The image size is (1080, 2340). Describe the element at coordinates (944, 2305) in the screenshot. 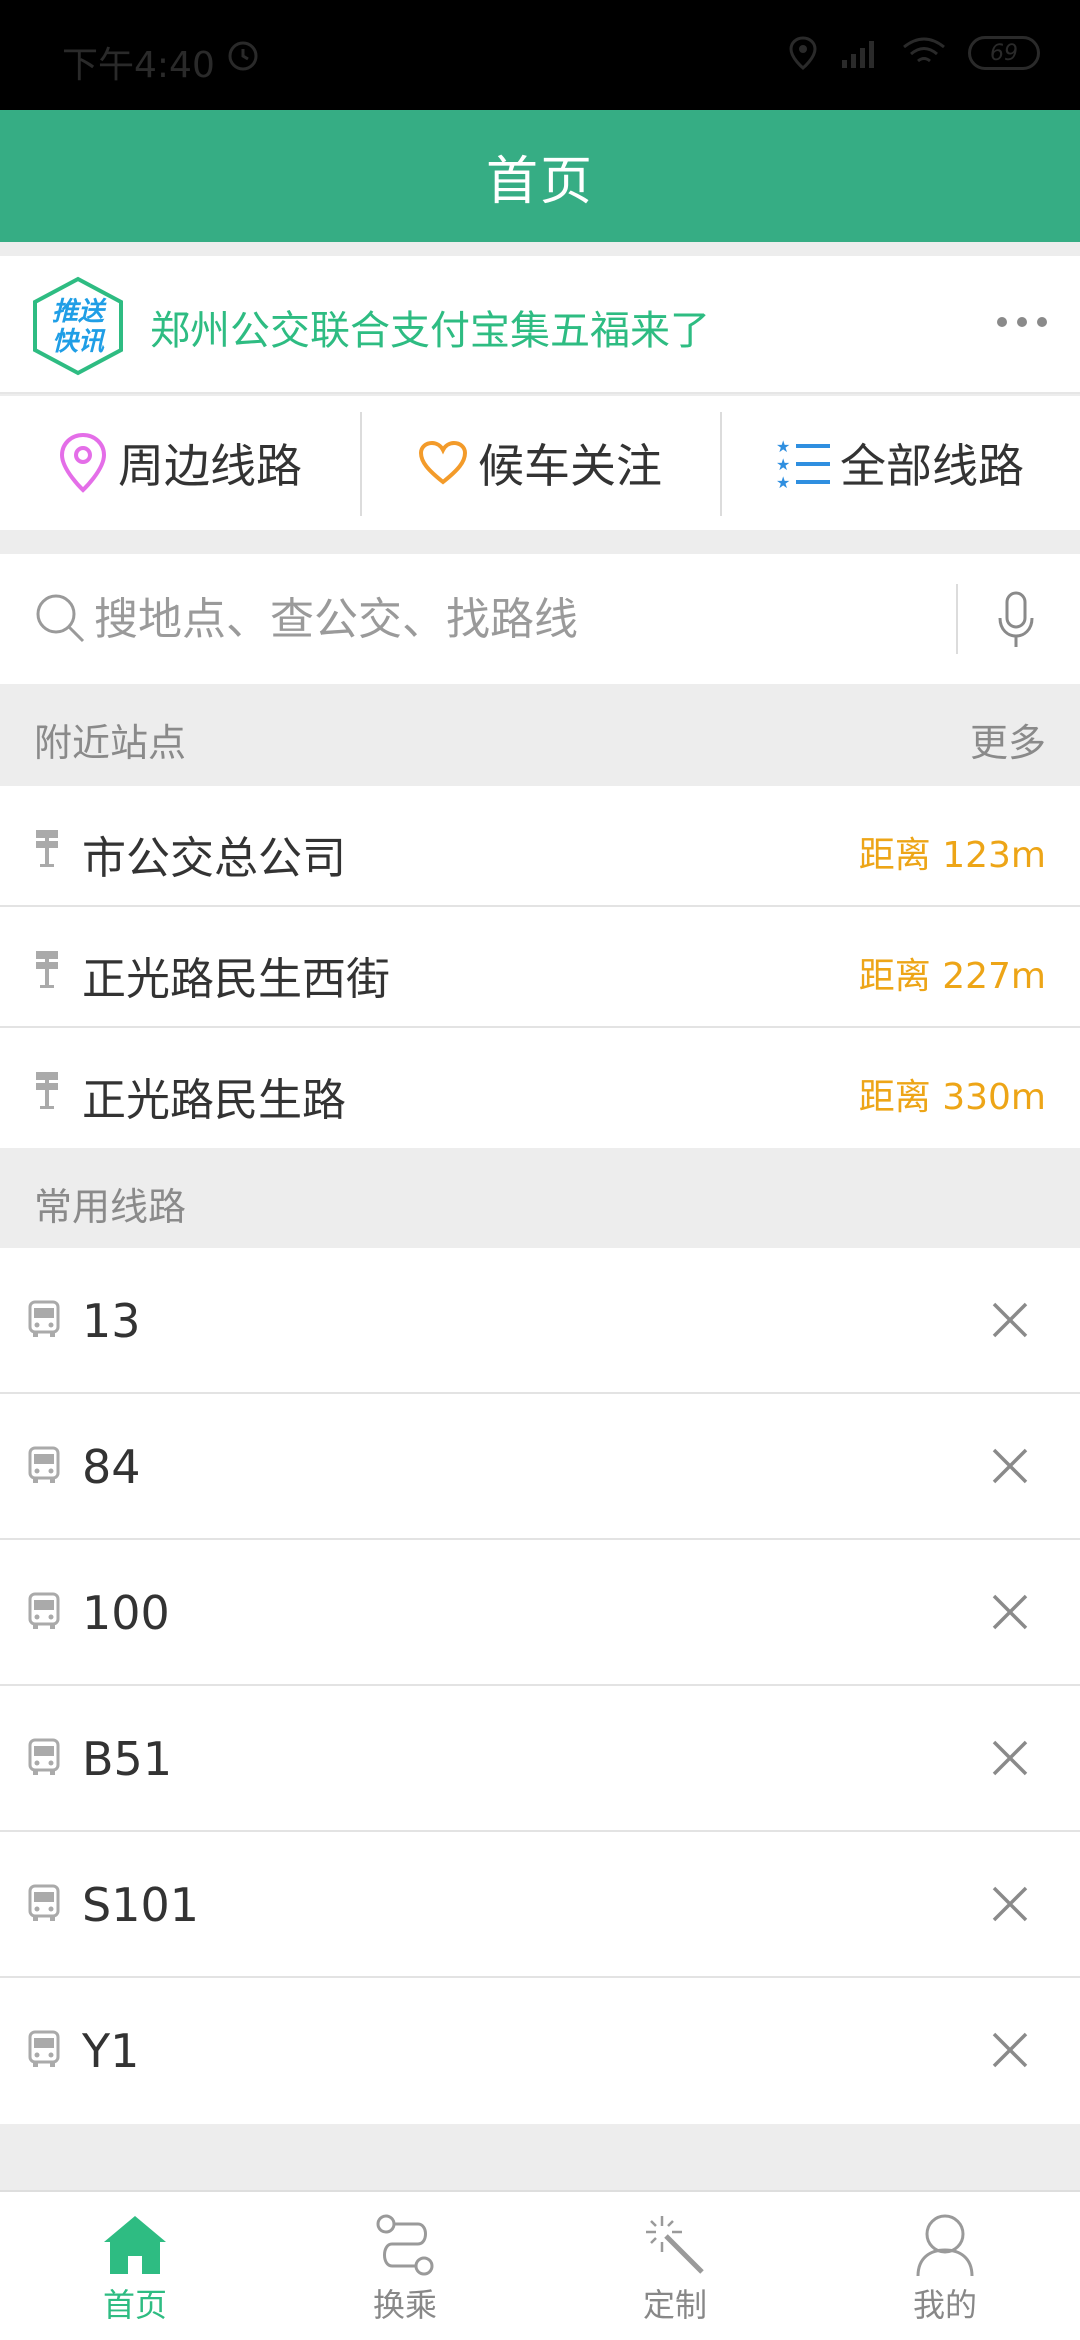

I see `nav-tab-label: 我的` at that location.